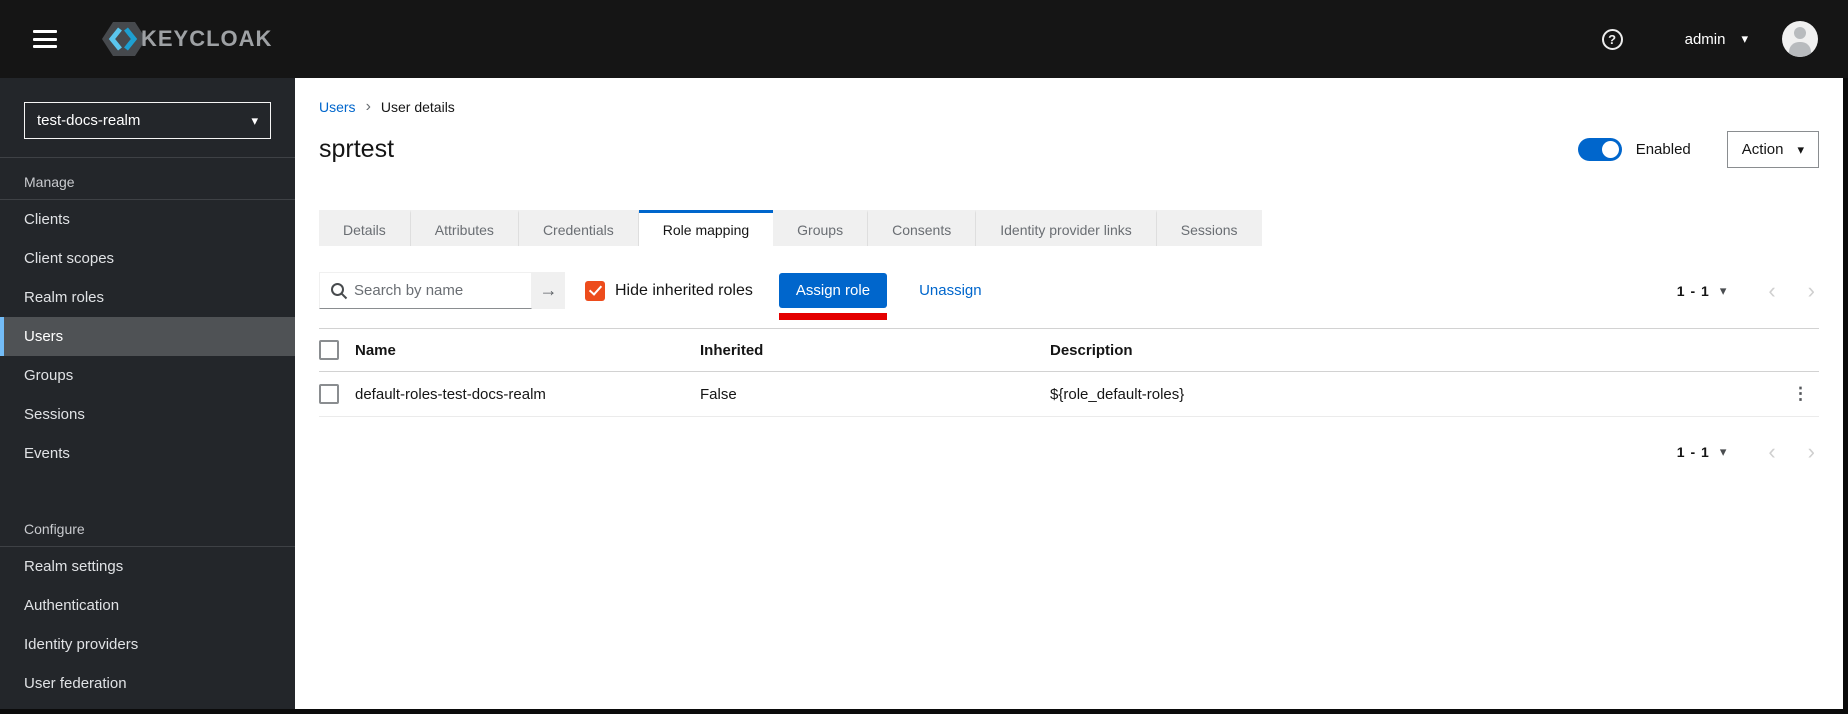 The height and width of the screenshot is (714, 1848). I want to click on select-all-checkbox, so click(329, 350).